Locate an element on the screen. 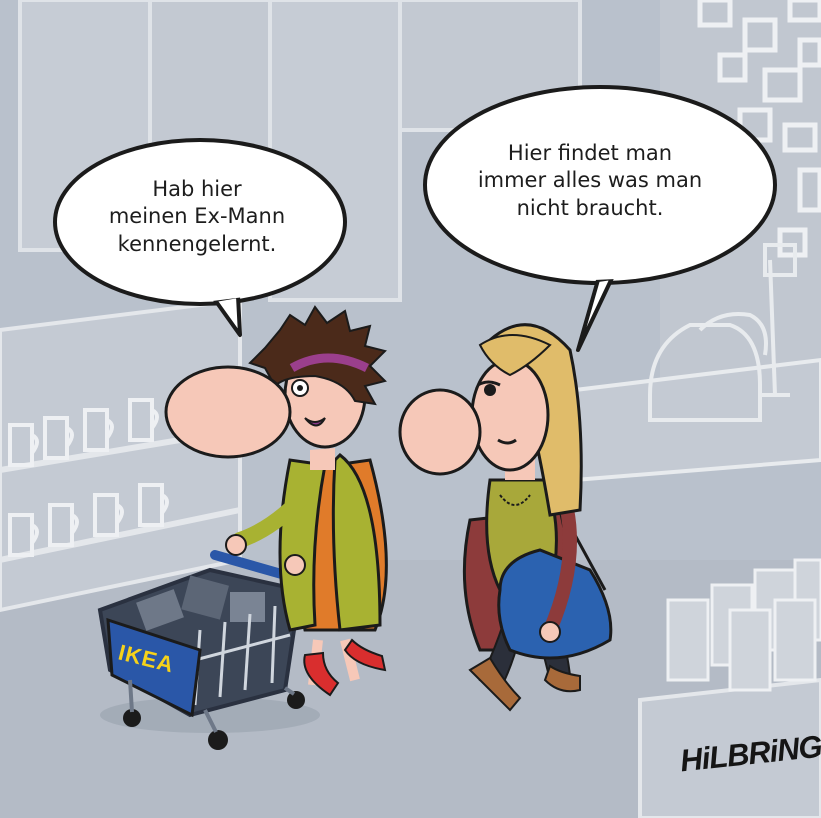  left-speech-text: Hab hier meinen Ex-Mann kennengelernt. is located at coordinates (197, 216).